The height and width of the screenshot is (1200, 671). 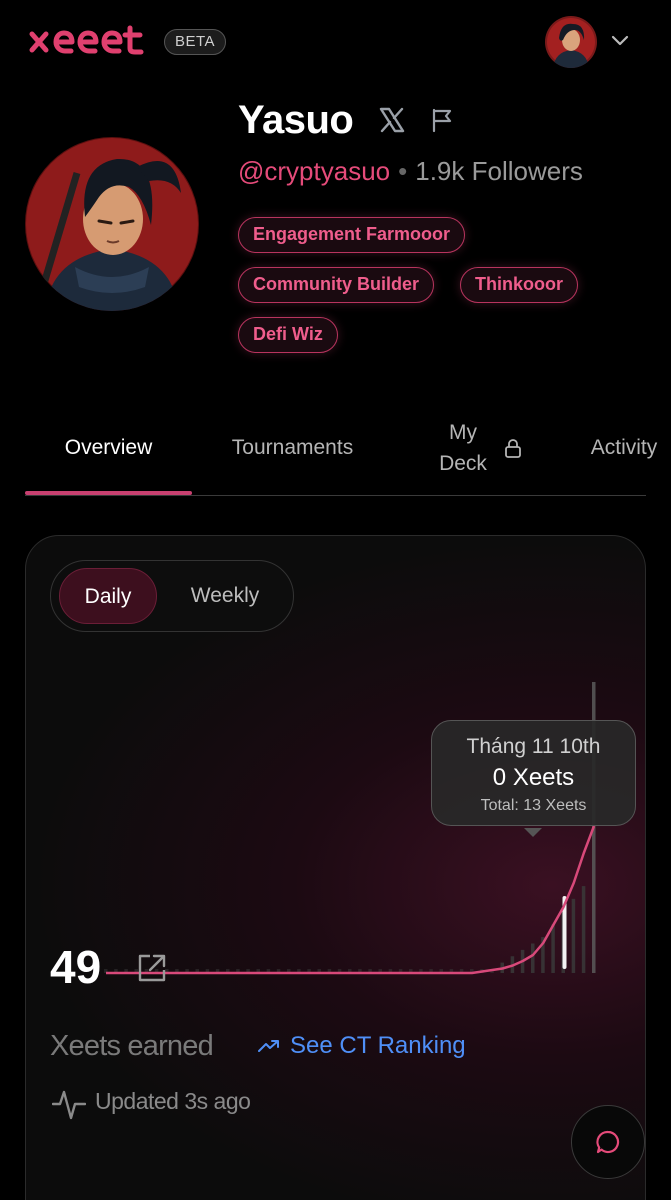 What do you see at coordinates (571, 42) in the screenshot?
I see `user-avatar` at bounding box center [571, 42].